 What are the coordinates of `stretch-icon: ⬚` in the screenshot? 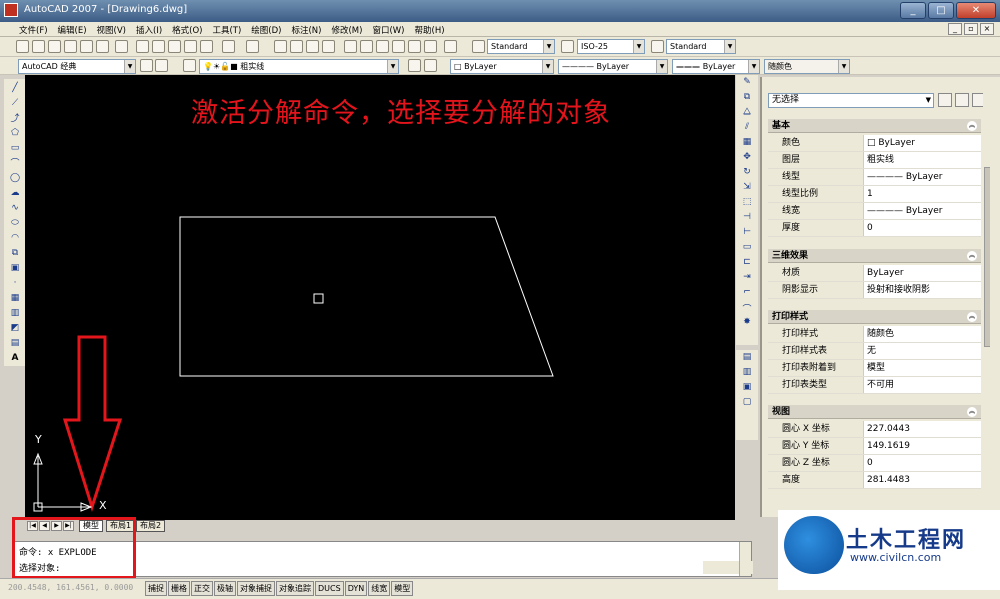 It's located at (747, 203).